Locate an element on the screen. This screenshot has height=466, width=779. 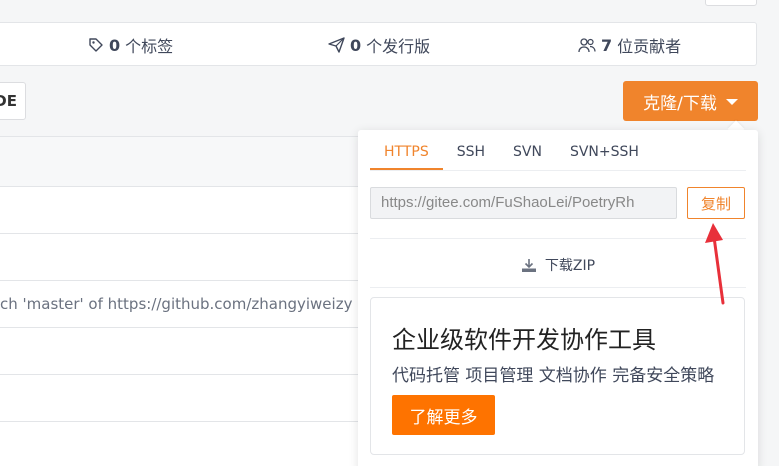
releases-label: 个发行版 is located at coordinates (398, 46).